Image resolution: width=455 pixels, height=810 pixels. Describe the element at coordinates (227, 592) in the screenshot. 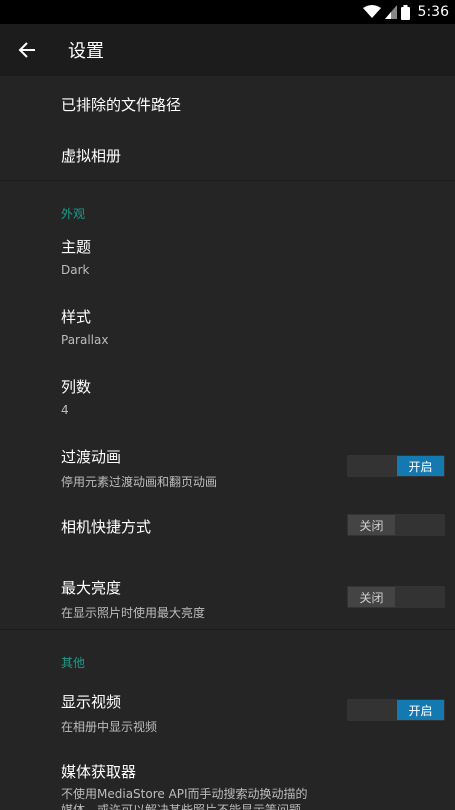

I see `max-brightness-item: 最大亮度 在显示照片时使用最大亮度 关闭` at that location.